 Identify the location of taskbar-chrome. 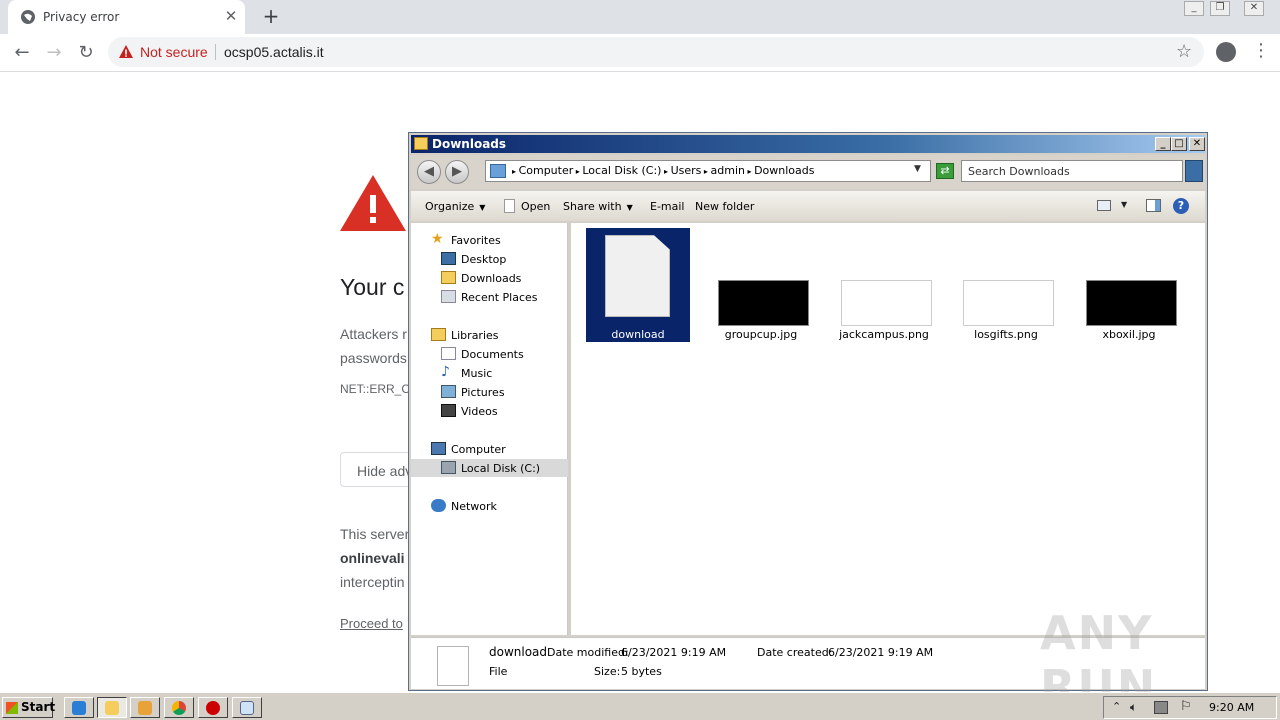
(179, 707).